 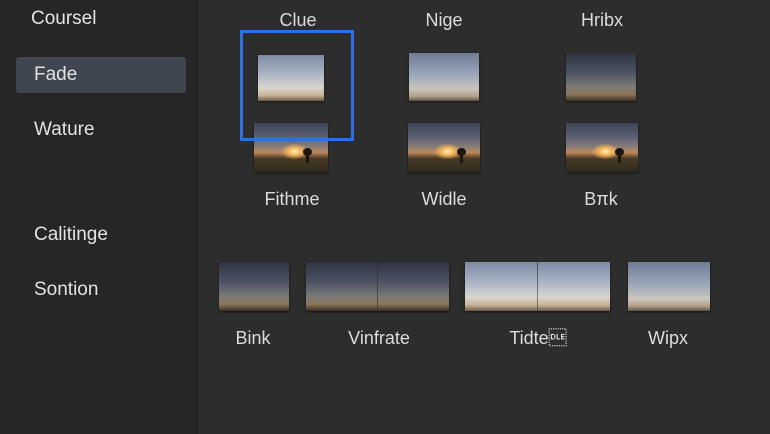 What do you see at coordinates (444, 199) in the screenshot?
I see `row-label-widle: Widle` at bounding box center [444, 199].